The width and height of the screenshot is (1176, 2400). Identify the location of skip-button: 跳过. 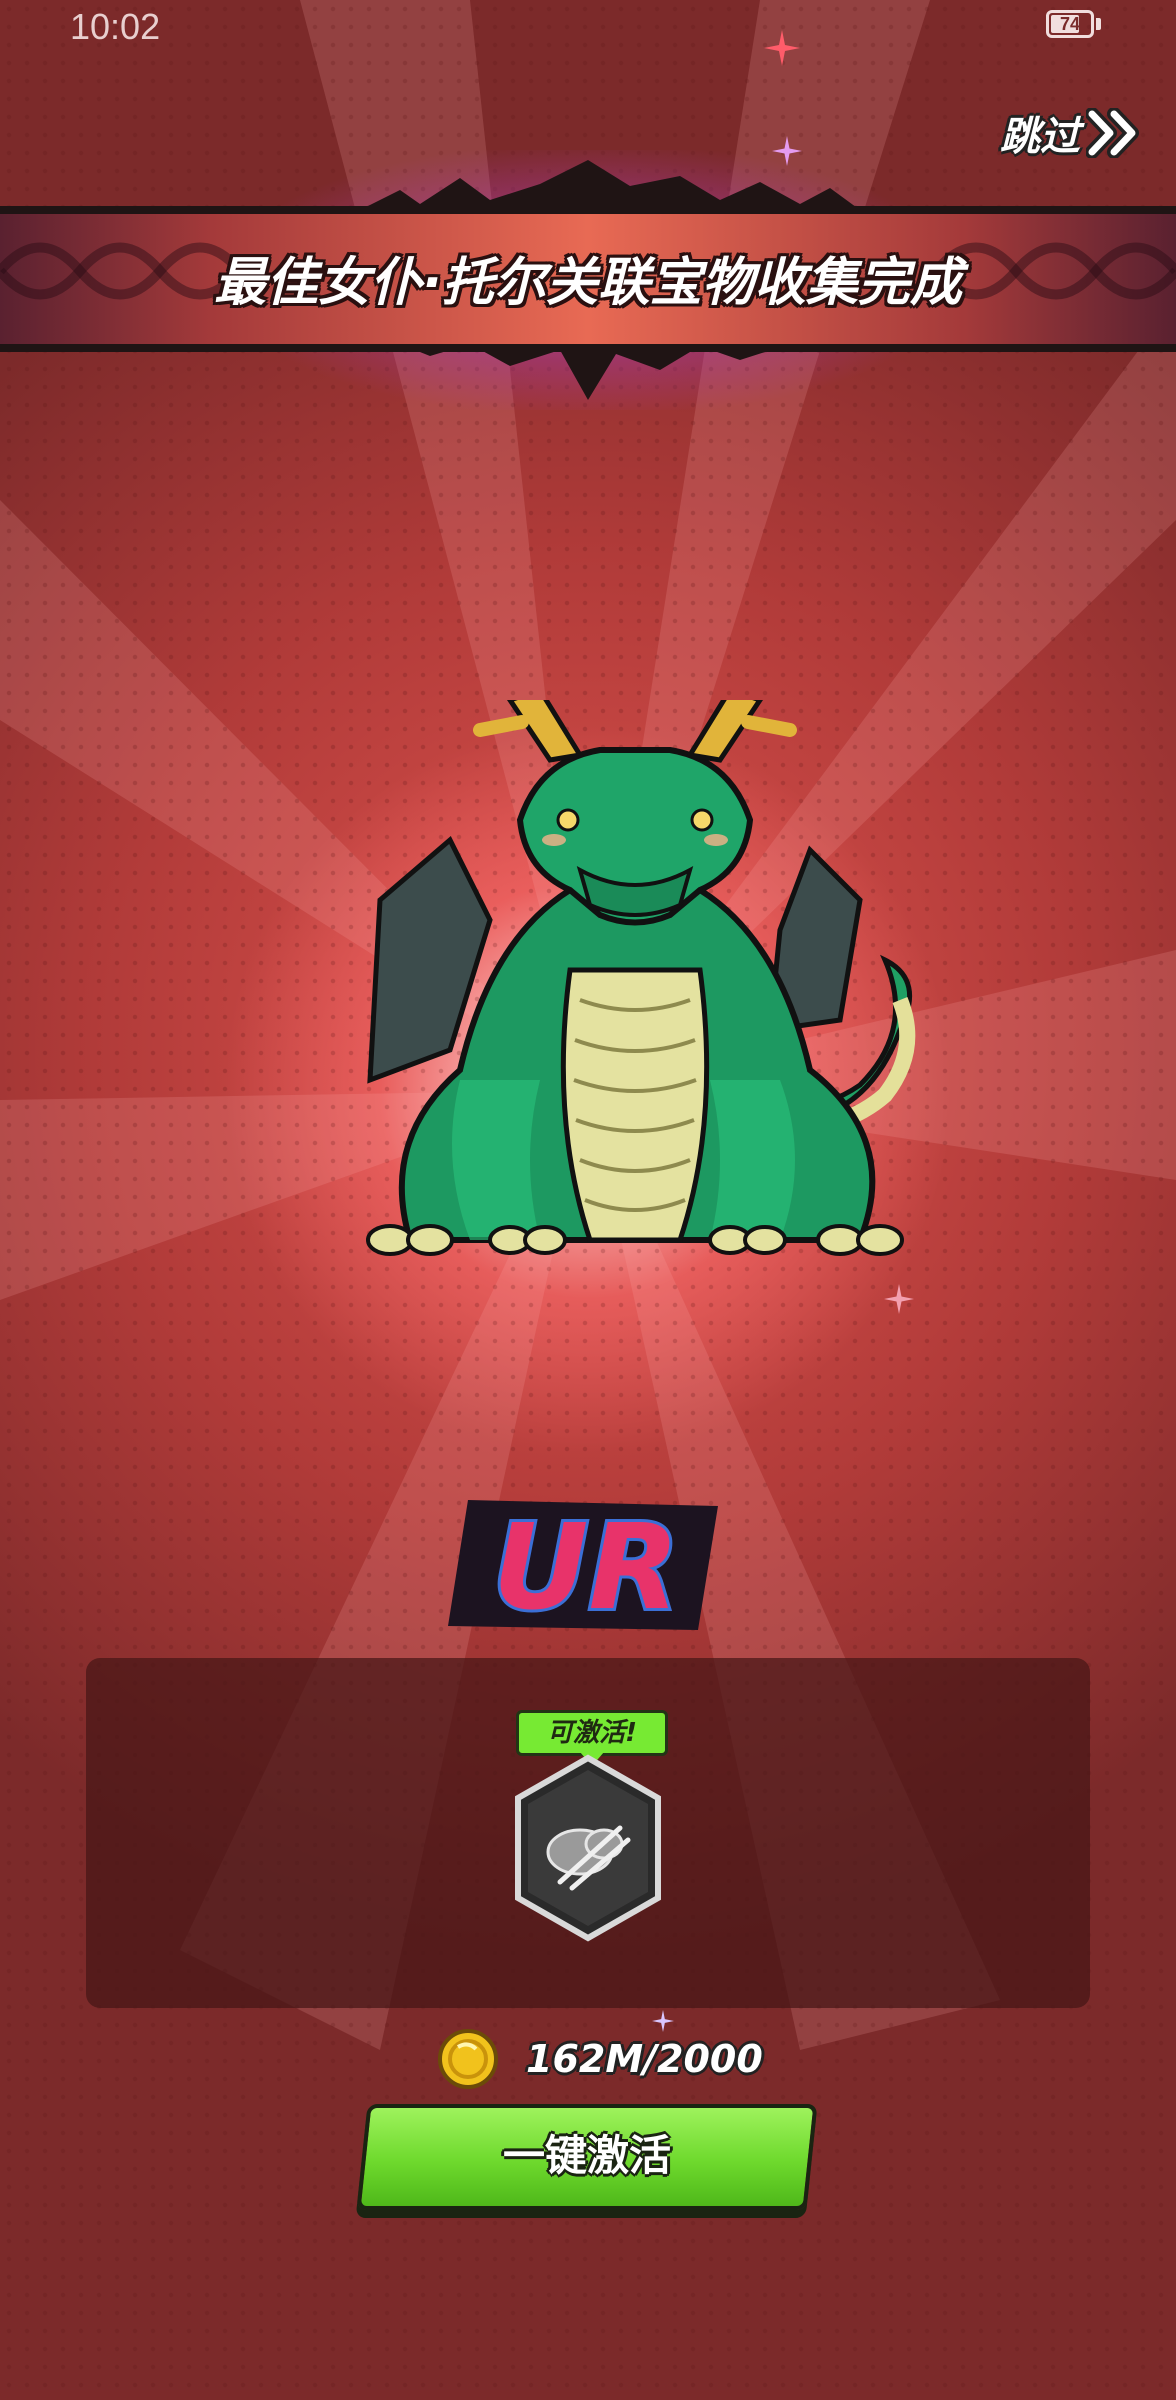
(1071, 133).